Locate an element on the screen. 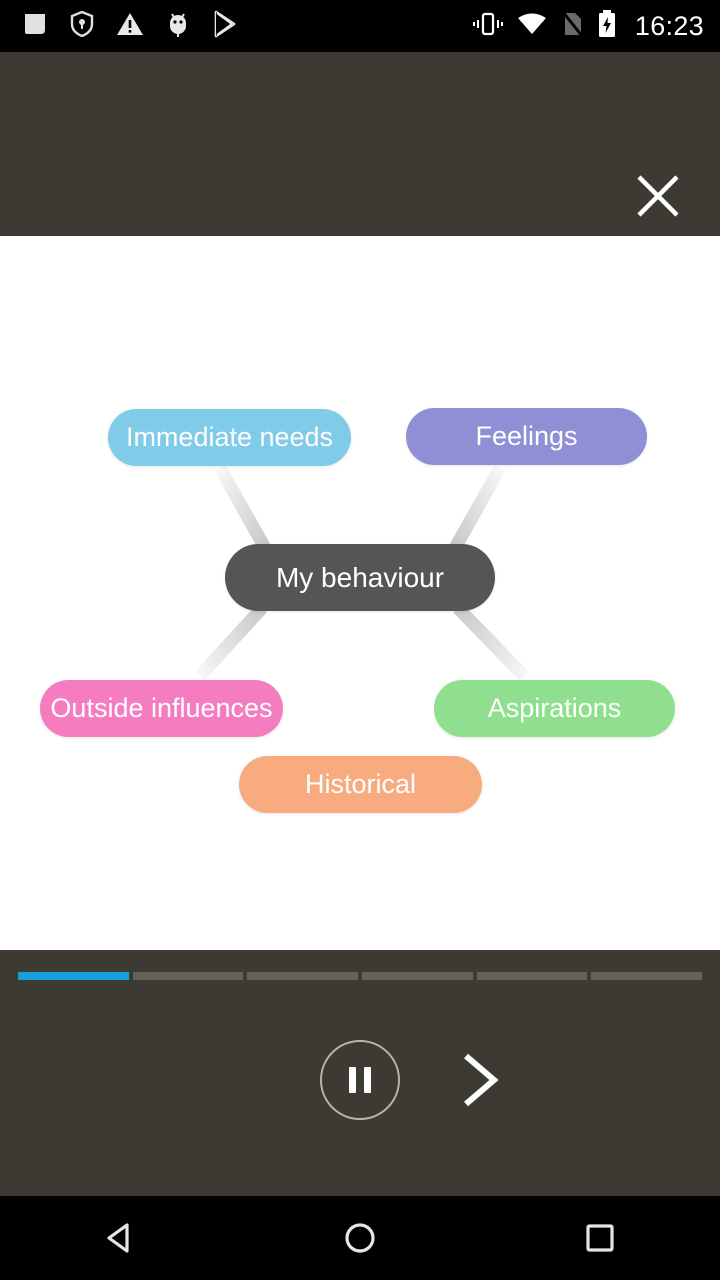  node-label: Outside influences is located at coordinates (161, 708).